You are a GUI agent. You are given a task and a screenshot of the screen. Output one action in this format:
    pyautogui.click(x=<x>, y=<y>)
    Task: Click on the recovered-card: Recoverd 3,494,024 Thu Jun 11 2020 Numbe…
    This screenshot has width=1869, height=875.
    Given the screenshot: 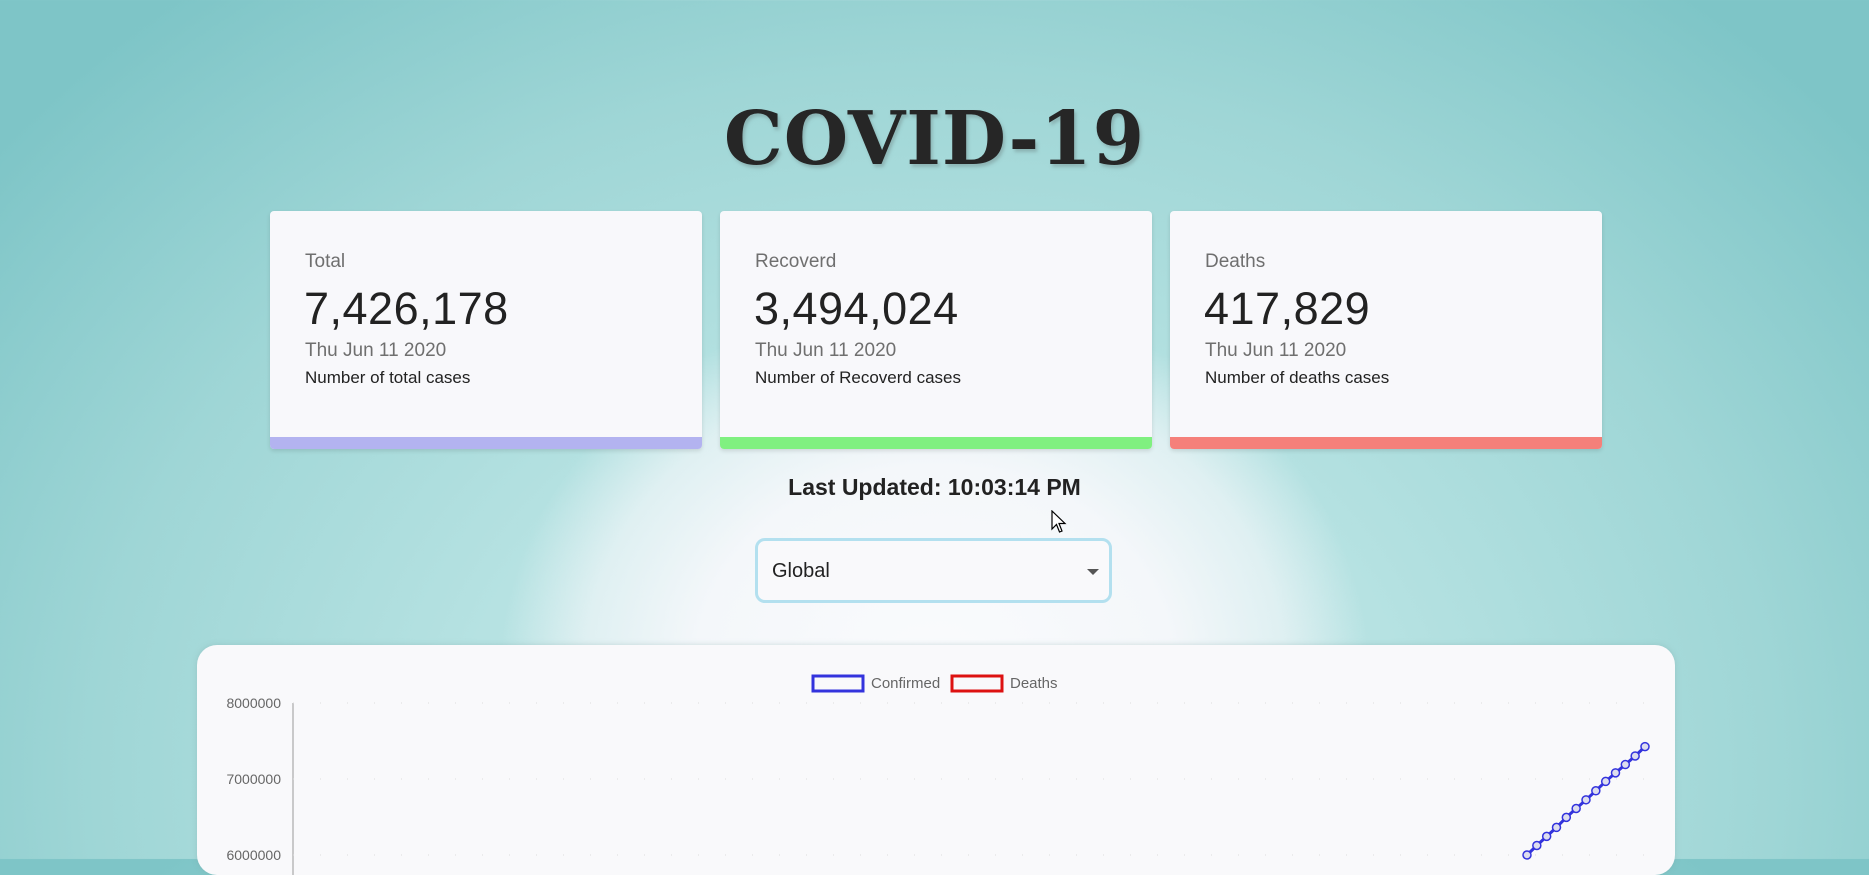 What is the action you would take?
    pyautogui.click(x=936, y=330)
    